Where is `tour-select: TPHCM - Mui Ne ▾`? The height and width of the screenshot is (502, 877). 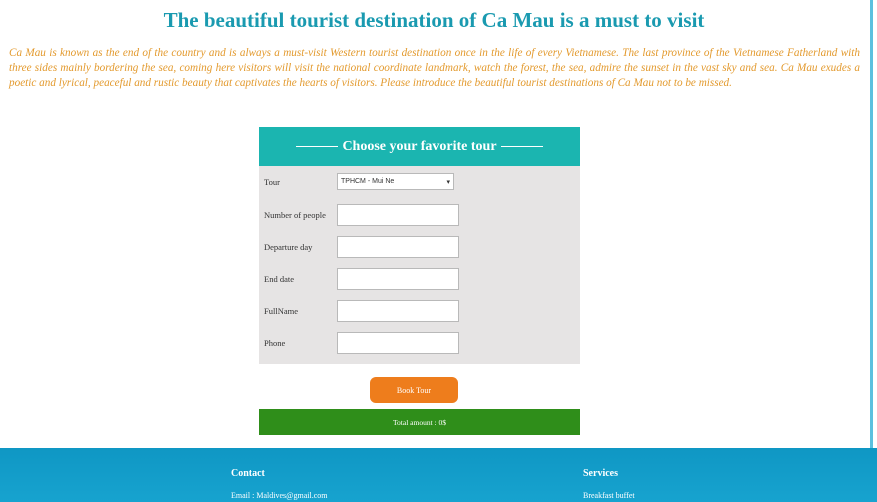 tour-select: TPHCM - Mui Ne ▾ is located at coordinates (395, 181).